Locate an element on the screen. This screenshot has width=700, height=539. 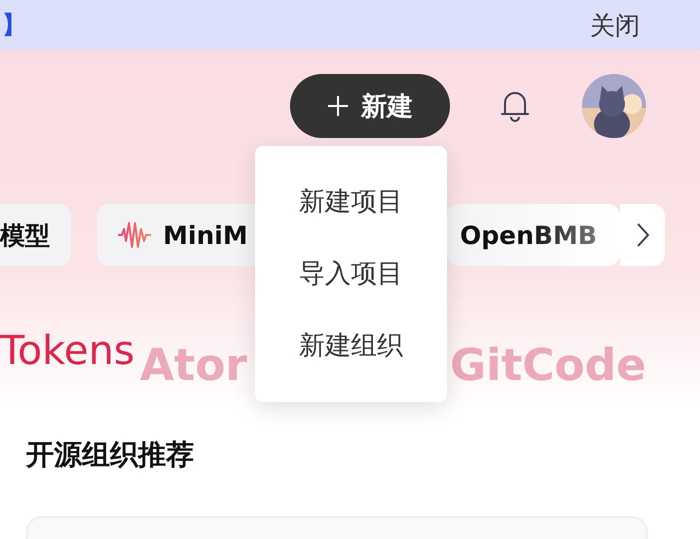
chevron-right-icon is located at coordinates (642, 235).